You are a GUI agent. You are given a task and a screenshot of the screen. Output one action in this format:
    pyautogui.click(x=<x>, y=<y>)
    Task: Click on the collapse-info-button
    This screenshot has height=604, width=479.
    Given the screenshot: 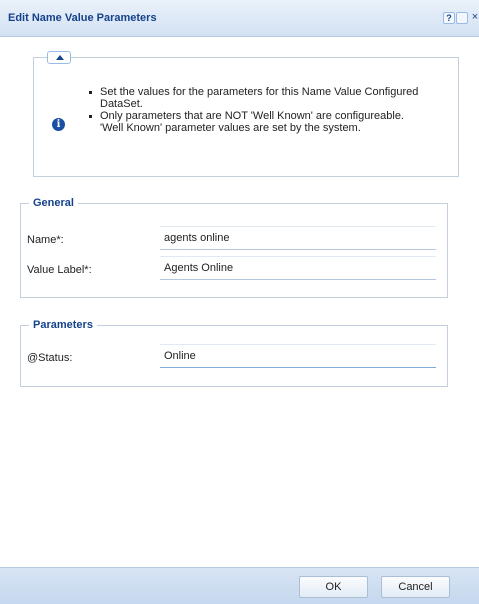 What is the action you would take?
    pyautogui.click(x=59, y=57)
    